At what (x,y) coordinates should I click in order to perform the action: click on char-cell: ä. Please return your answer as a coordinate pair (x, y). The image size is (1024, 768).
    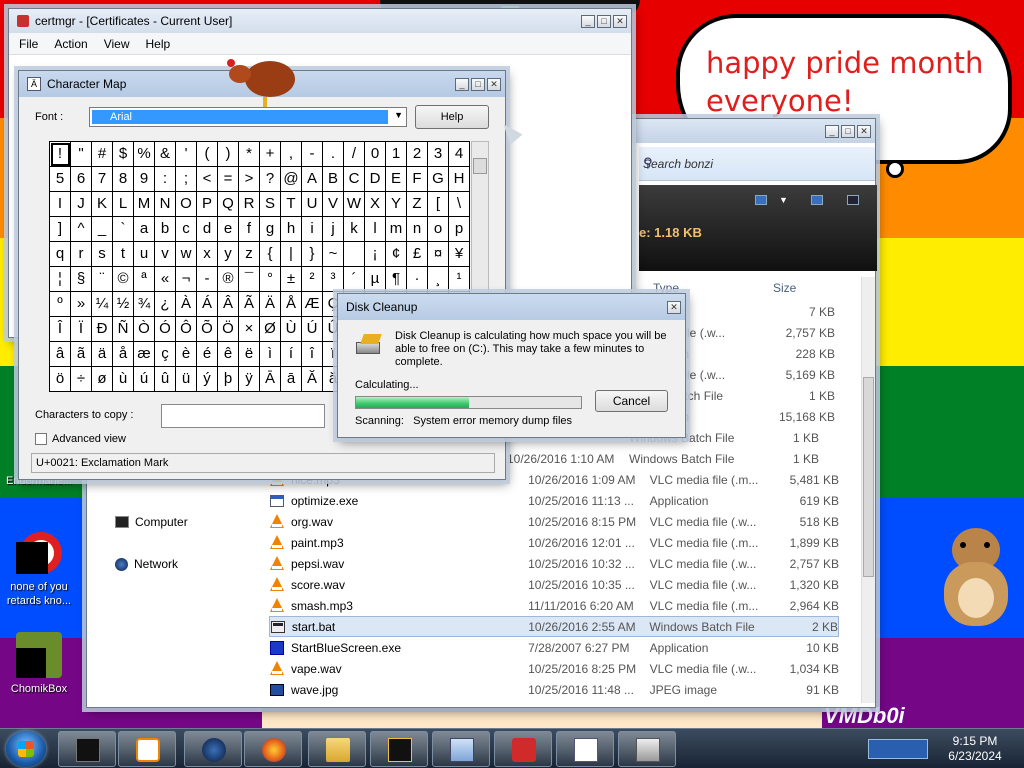
    Looking at the image, I should click on (102, 354).